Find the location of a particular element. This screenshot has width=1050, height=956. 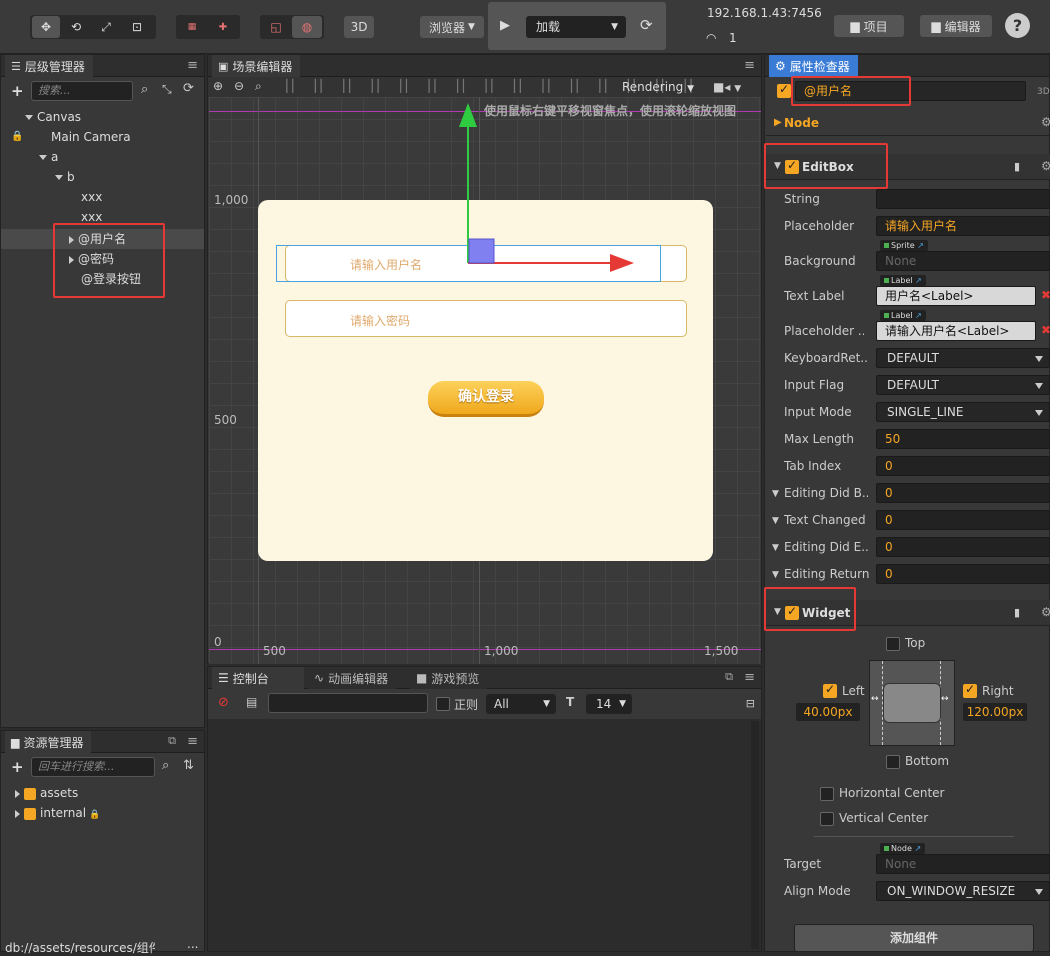

browser-dropdown: 浏览器 ▼ is located at coordinates (452, 27).